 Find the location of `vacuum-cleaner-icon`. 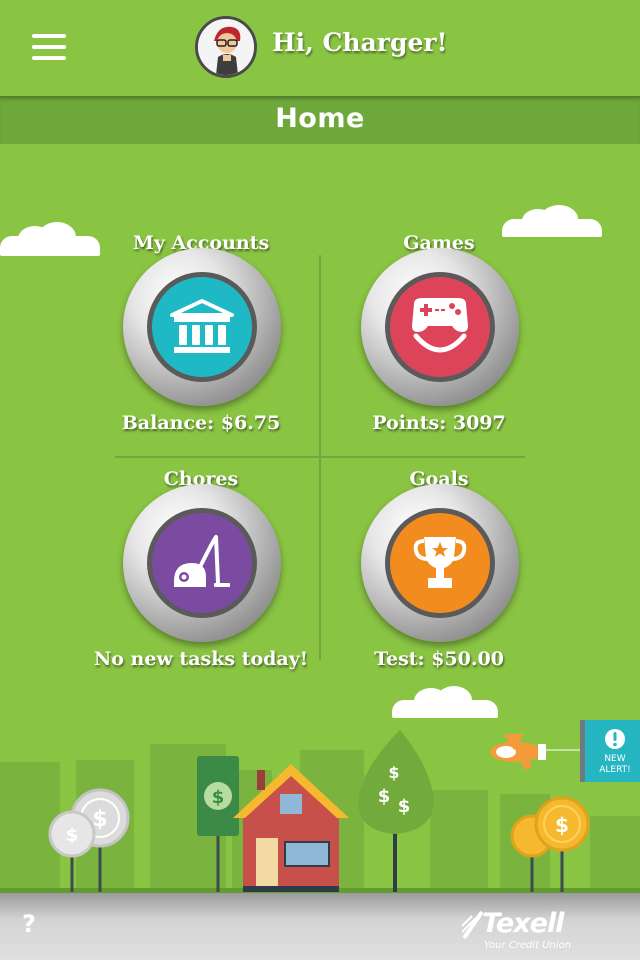

vacuum-cleaner-icon is located at coordinates (202, 561).